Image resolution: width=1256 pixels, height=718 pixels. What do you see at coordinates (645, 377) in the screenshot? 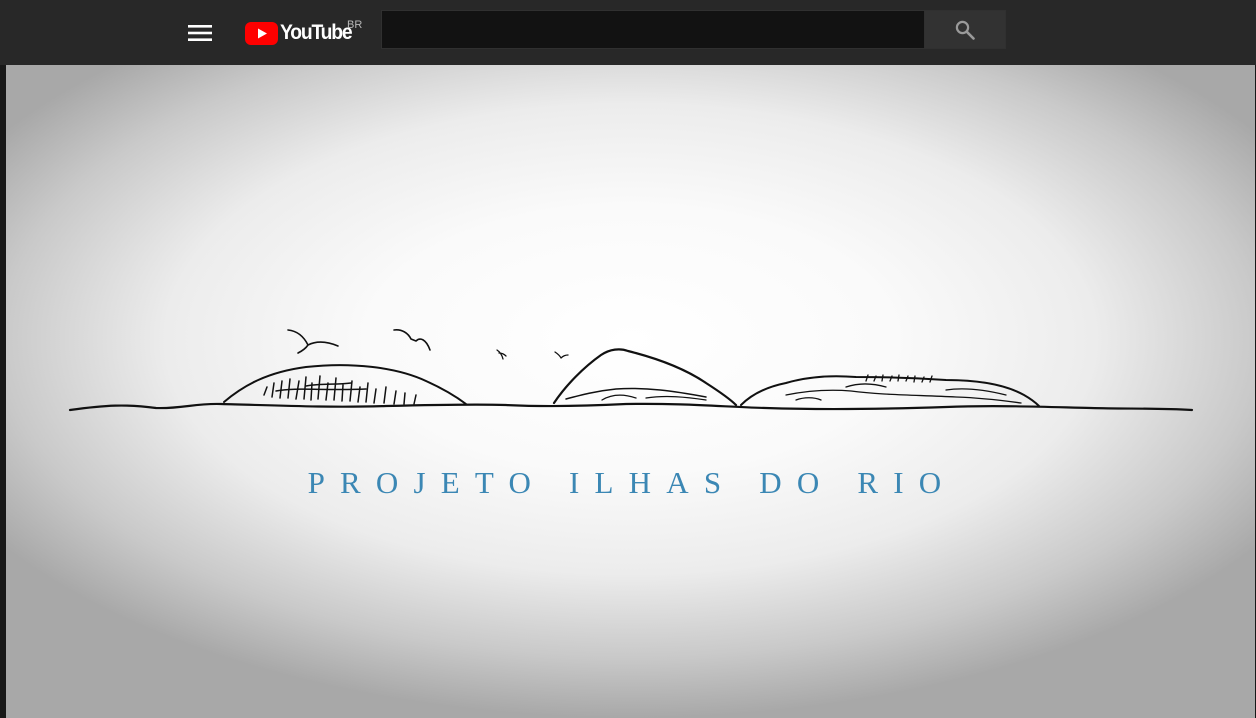
I see `middle-island-outline` at bounding box center [645, 377].